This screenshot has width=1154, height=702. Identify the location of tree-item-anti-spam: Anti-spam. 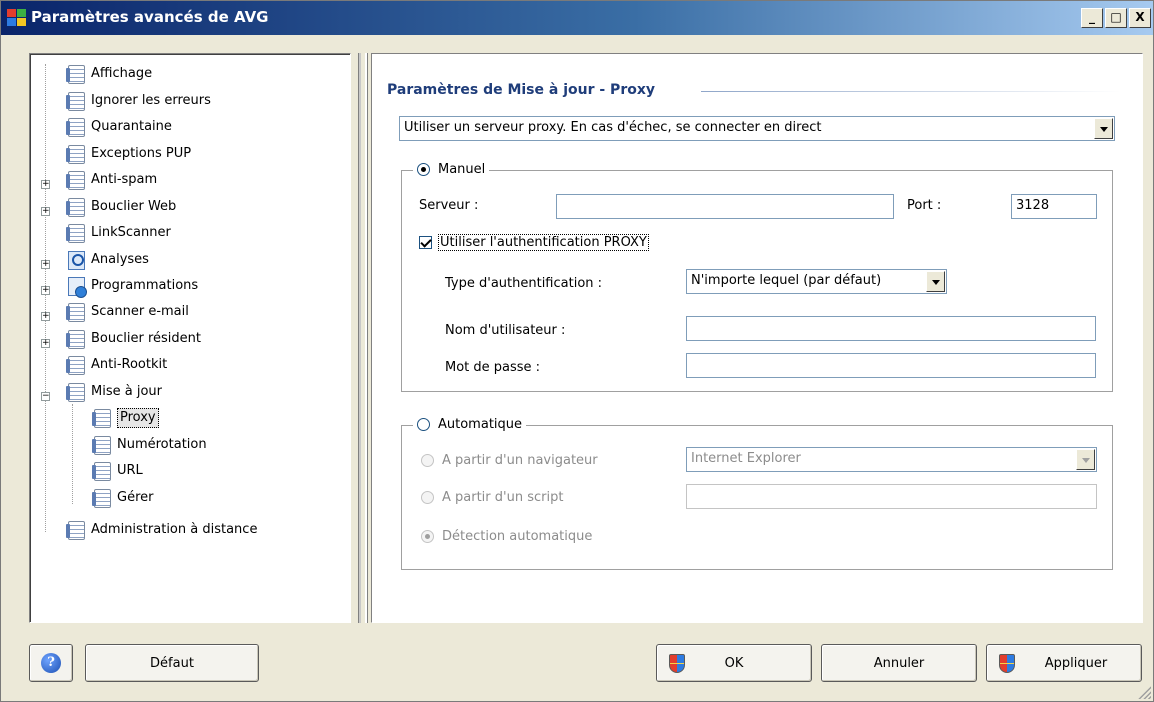
(111, 180).